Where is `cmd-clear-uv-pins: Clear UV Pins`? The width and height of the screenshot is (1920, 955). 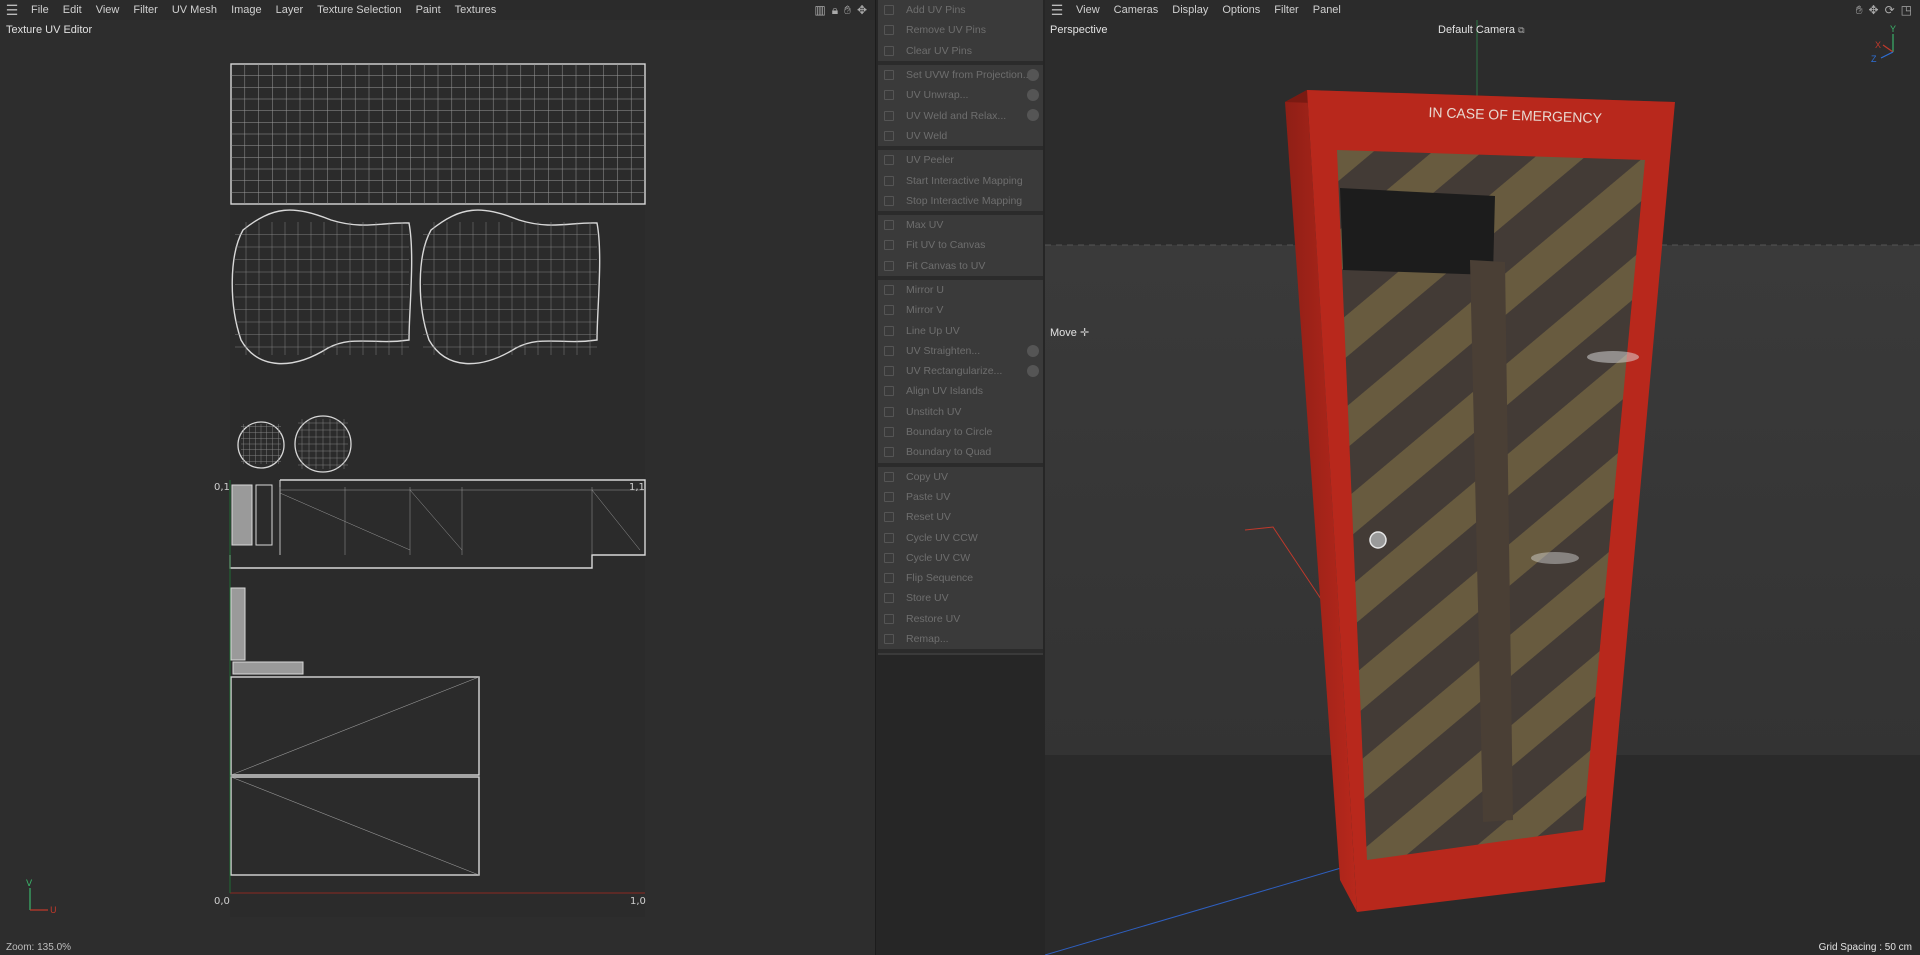
cmd-clear-uv-pins: Clear UV Pins is located at coordinates (960, 51).